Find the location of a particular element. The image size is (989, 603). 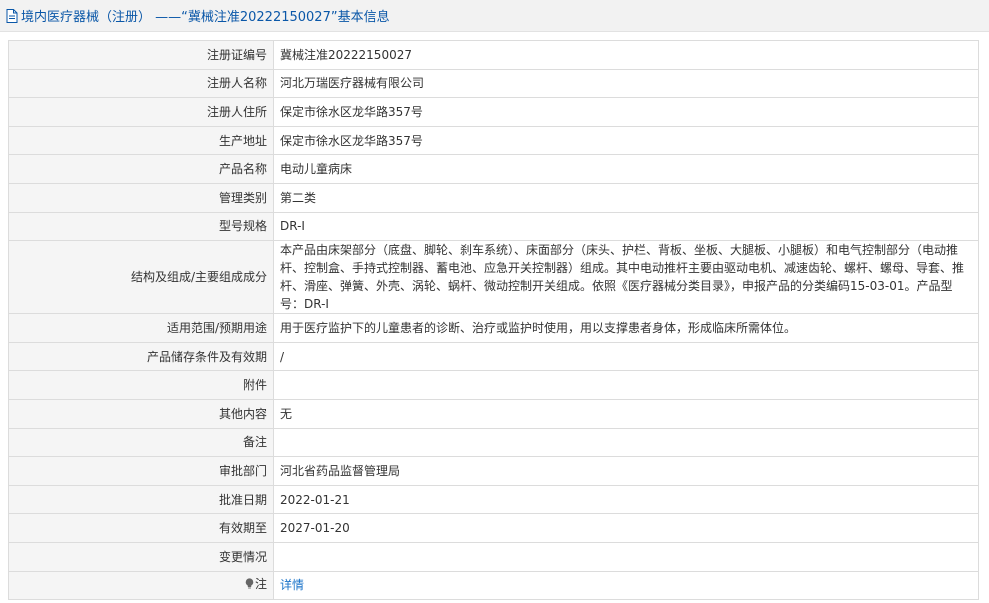

details-link: 详情 is located at coordinates (292, 585).